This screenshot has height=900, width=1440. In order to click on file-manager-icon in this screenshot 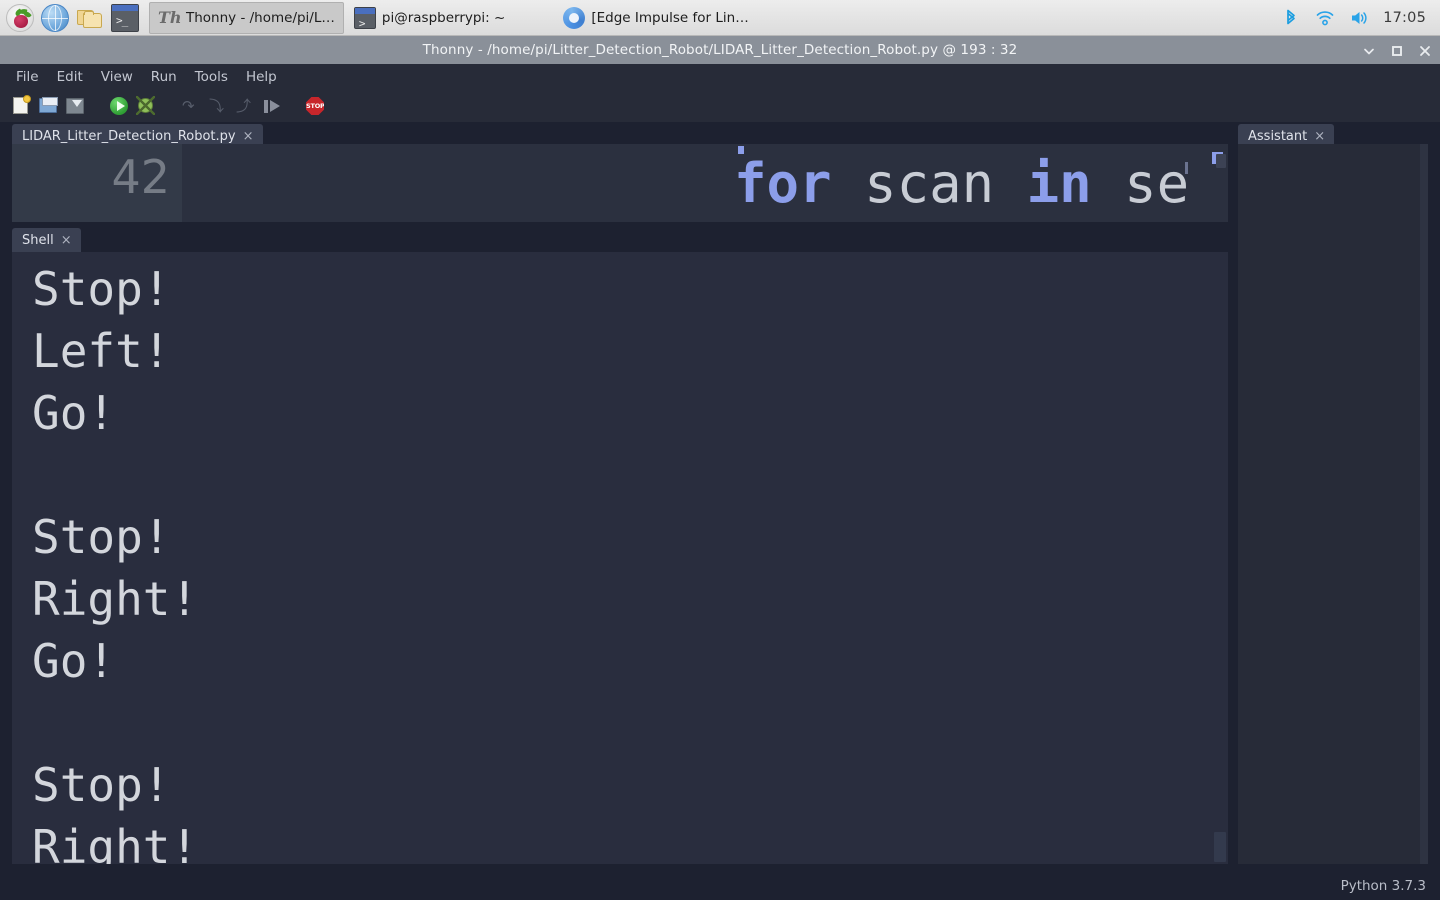, I will do `click(90, 18)`.